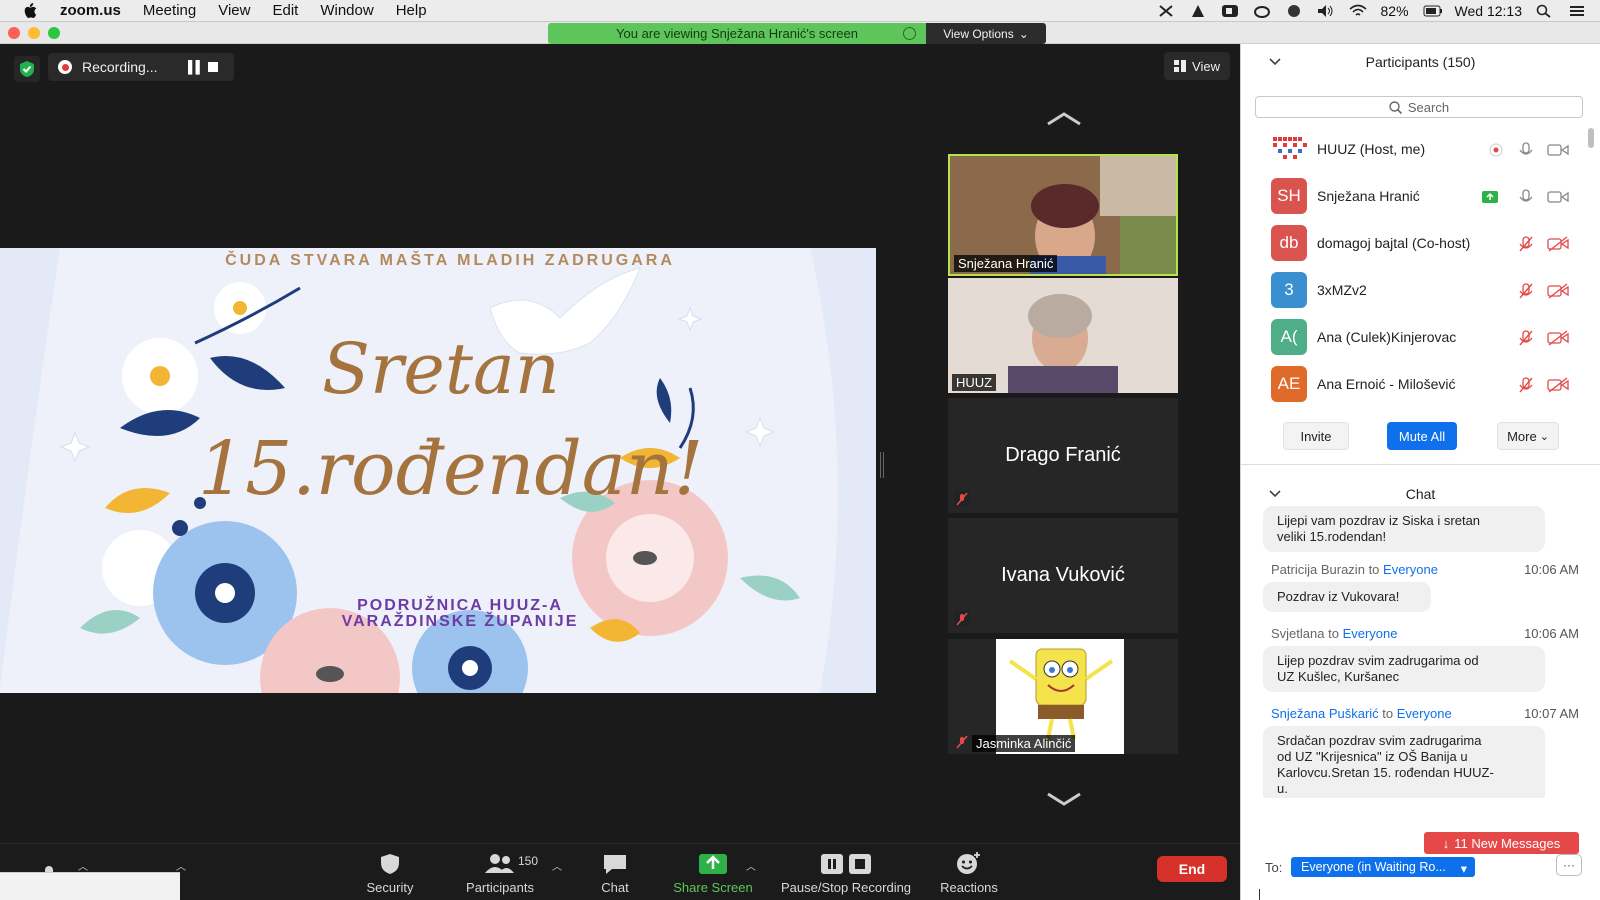 The height and width of the screenshot is (900, 1600). I want to click on chat-button: Chat, so click(615, 872).